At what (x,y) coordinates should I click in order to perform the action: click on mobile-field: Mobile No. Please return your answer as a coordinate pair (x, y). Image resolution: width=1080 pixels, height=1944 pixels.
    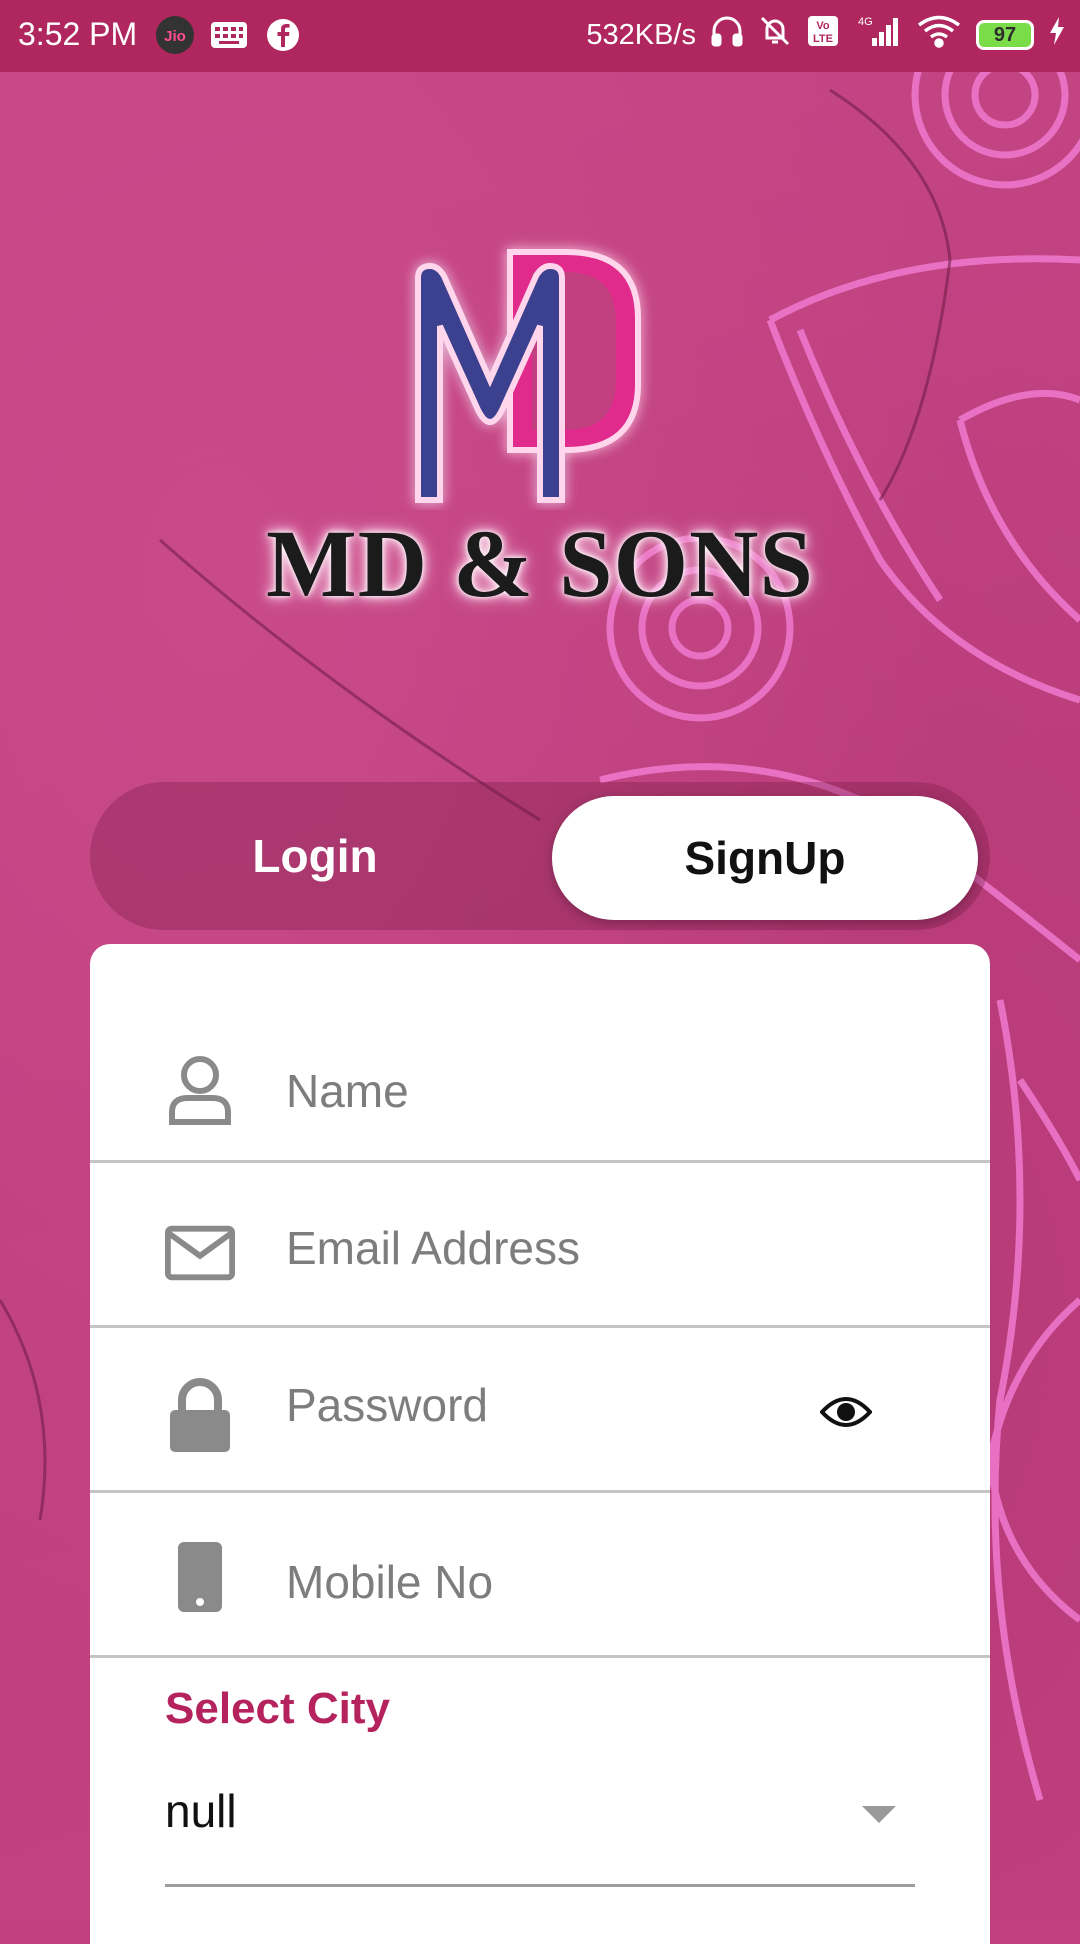
    Looking at the image, I should click on (540, 1575).